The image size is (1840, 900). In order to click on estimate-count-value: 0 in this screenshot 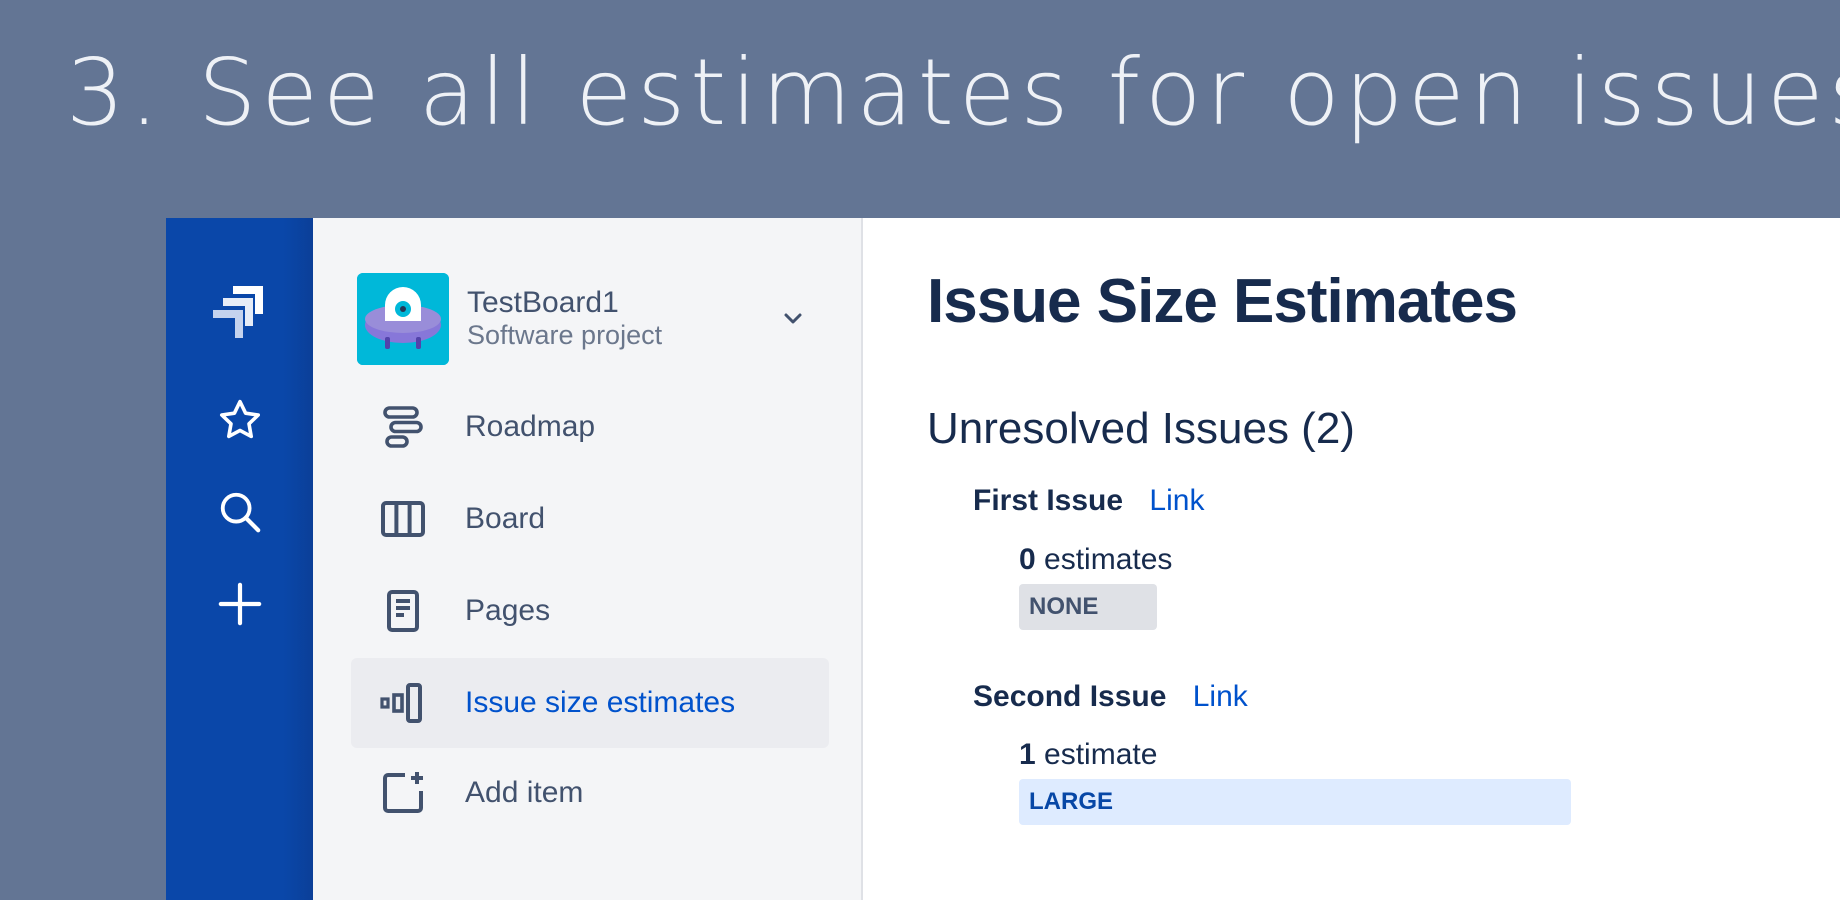, I will do `click(1027, 559)`.